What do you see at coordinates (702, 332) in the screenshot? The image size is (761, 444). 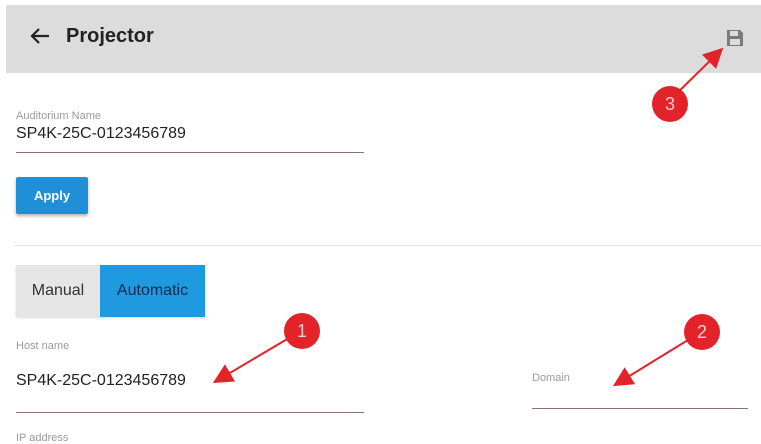 I see `callout-badge-2: 2` at bounding box center [702, 332].